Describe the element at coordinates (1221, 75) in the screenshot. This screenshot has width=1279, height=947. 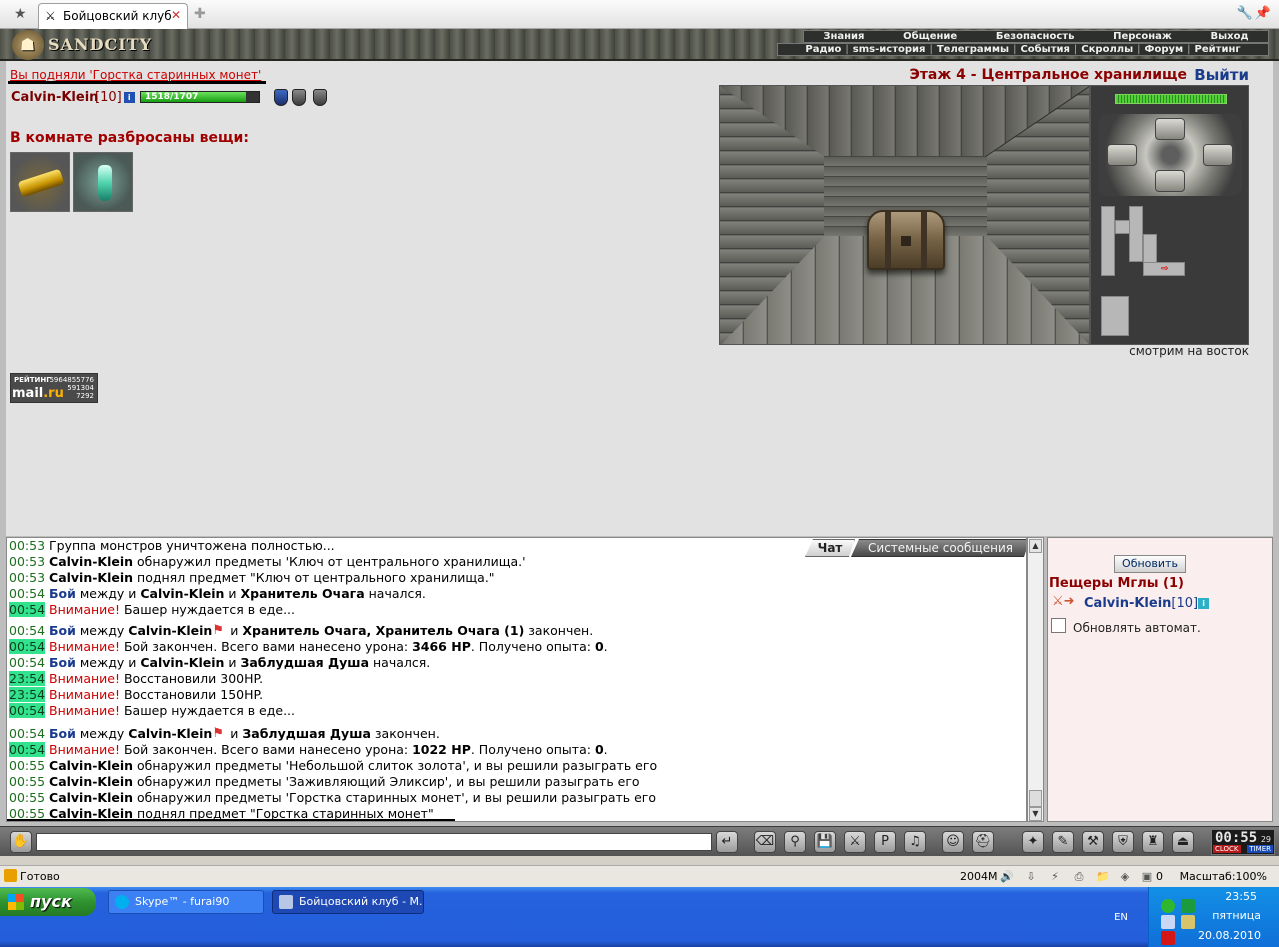
I see `exit-link: Выйти` at that location.